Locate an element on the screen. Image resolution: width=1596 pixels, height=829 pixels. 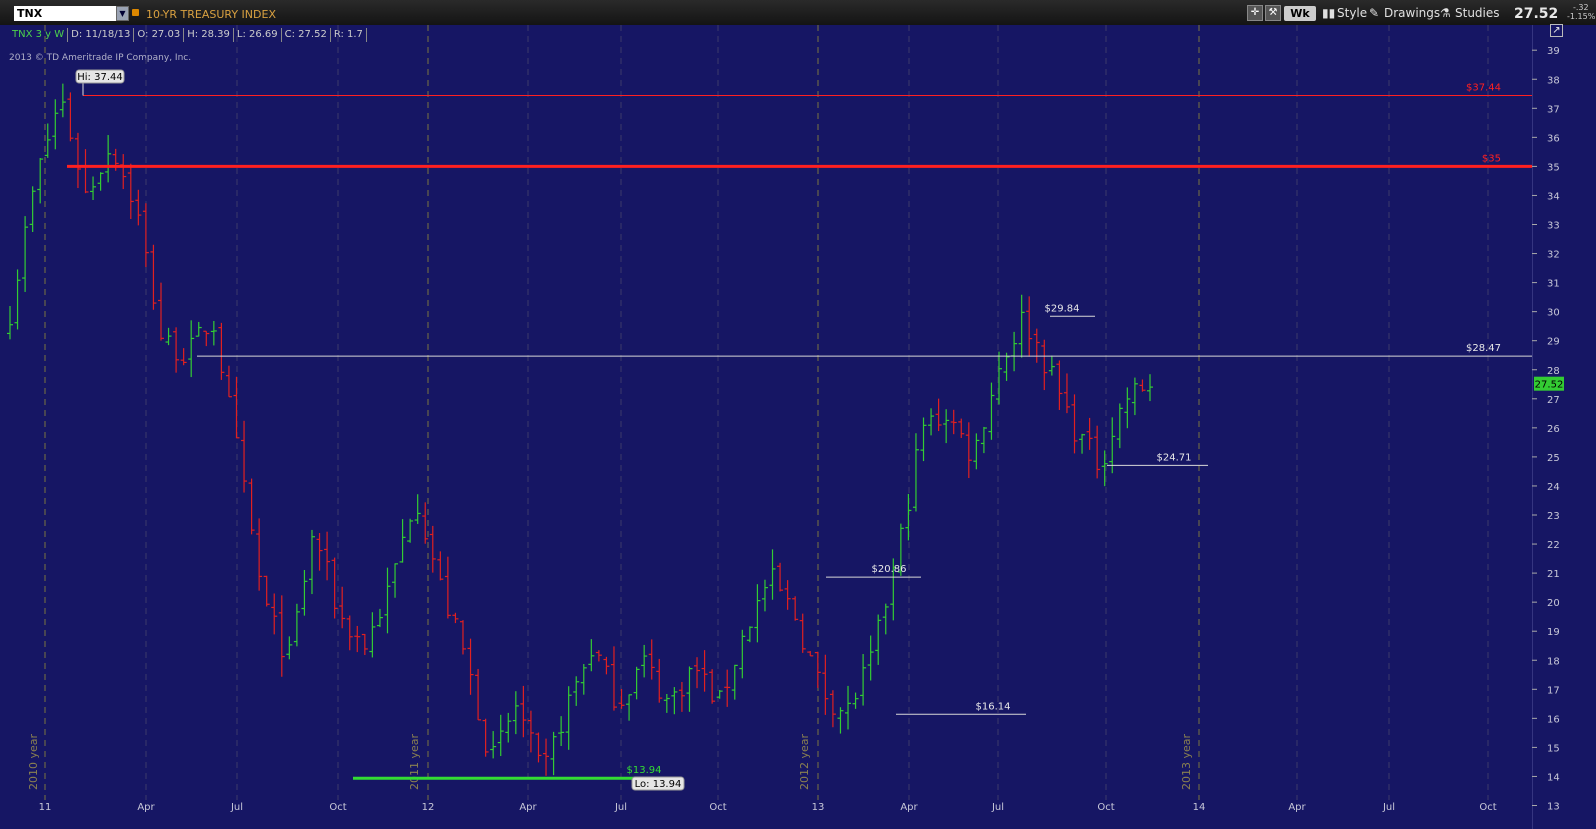
symbol-input: TNX is located at coordinates (66, 13).